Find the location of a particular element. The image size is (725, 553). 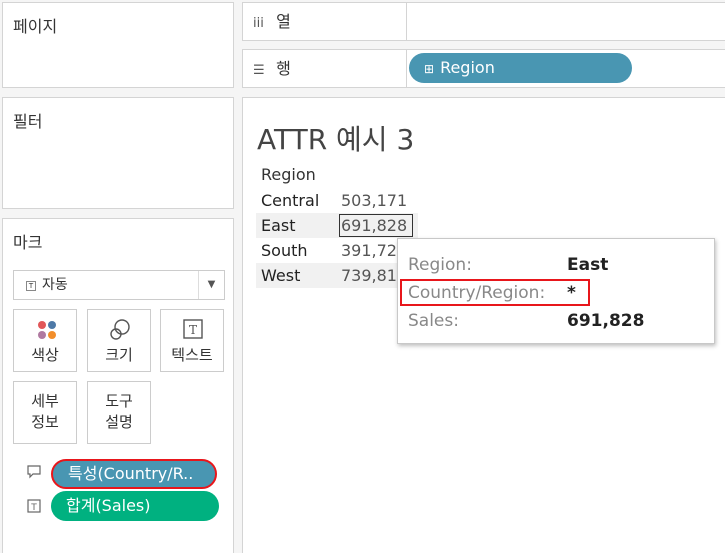

color-button-label: 색상 is located at coordinates (45, 355).